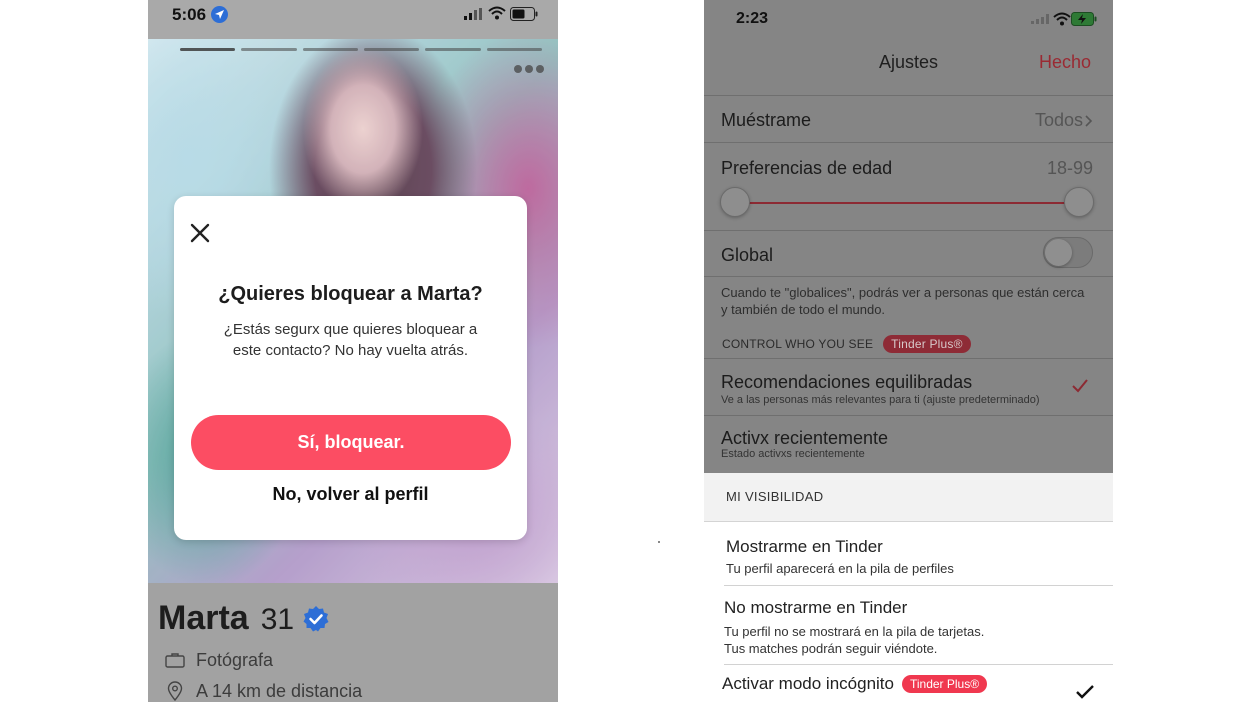 The width and height of the screenshot is (1248, 702). What do you see at coordinates (907, 203) in the screenshot?
I see `age-slider-track` at bounding box center [907, 203].